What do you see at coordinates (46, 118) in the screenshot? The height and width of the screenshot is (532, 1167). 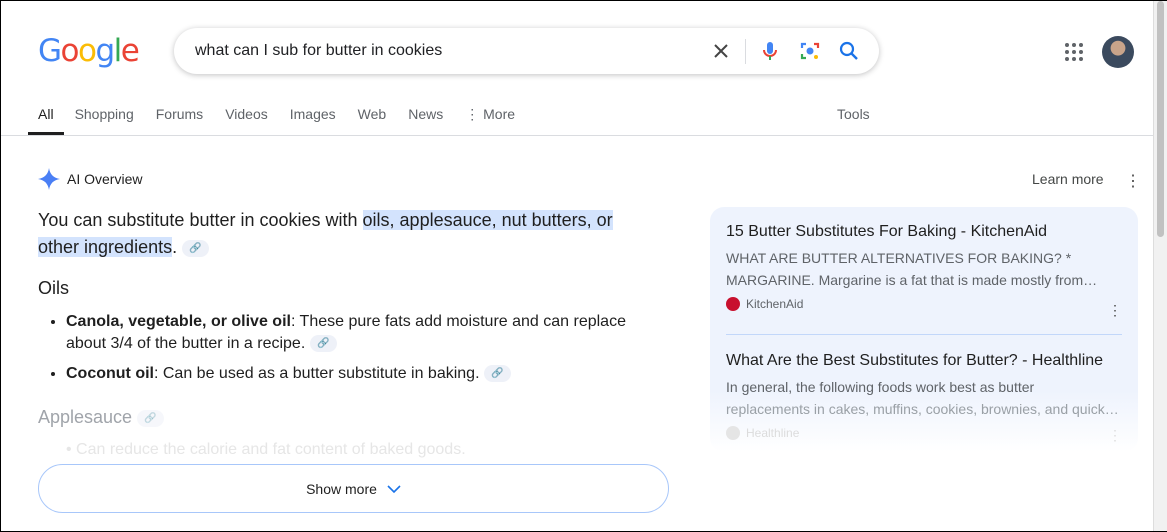 I see `tab-all: All` at bounding box center [46, 118].